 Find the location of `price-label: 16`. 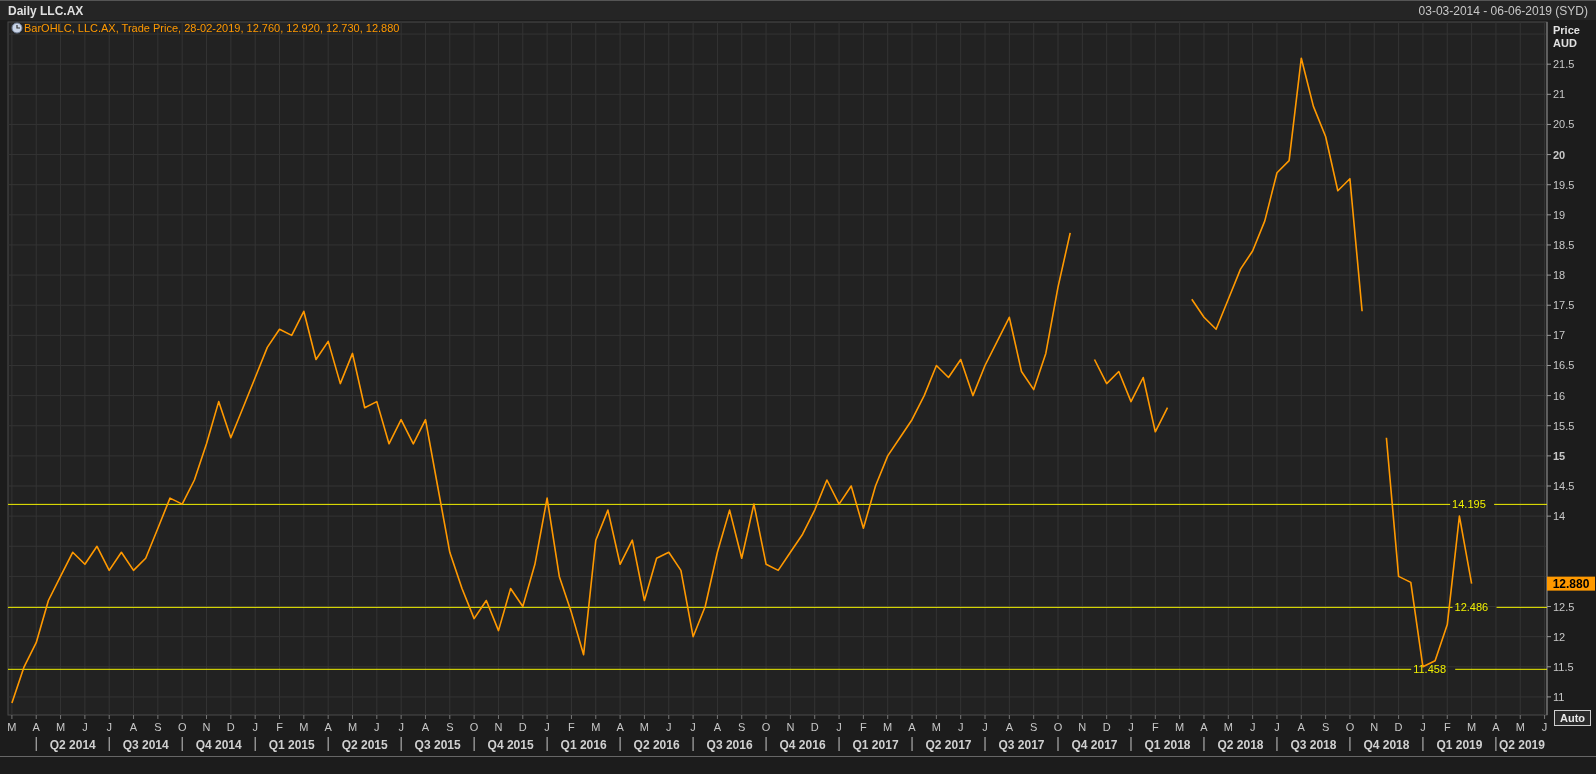

price-label: 16 is located at coordinates (1559, 395).